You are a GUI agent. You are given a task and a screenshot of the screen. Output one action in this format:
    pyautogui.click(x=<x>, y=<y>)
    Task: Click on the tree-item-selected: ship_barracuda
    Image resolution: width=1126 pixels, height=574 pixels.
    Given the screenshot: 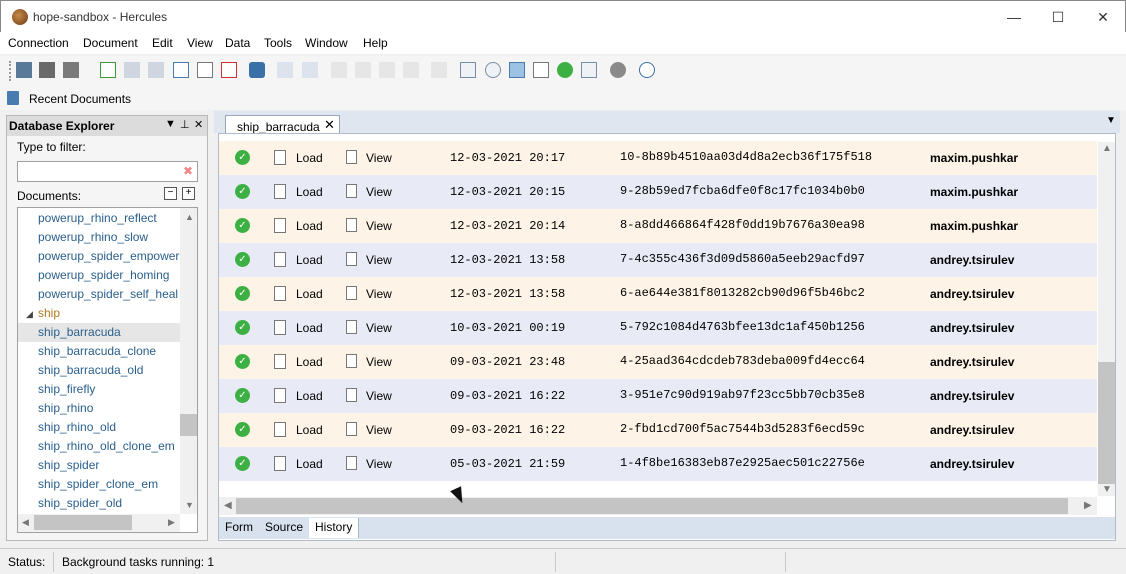 What is the action you would take?
    pyautogui.click(x=99, y=332)
    